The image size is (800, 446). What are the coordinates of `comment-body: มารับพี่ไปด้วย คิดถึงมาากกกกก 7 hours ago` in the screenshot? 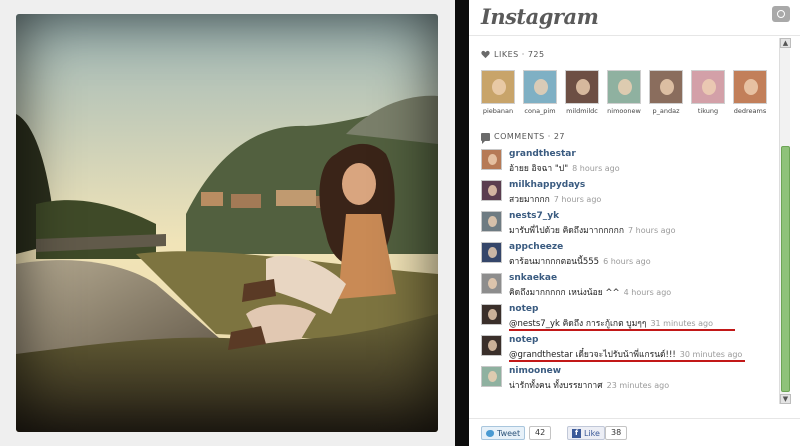 It's located at (592, 230).